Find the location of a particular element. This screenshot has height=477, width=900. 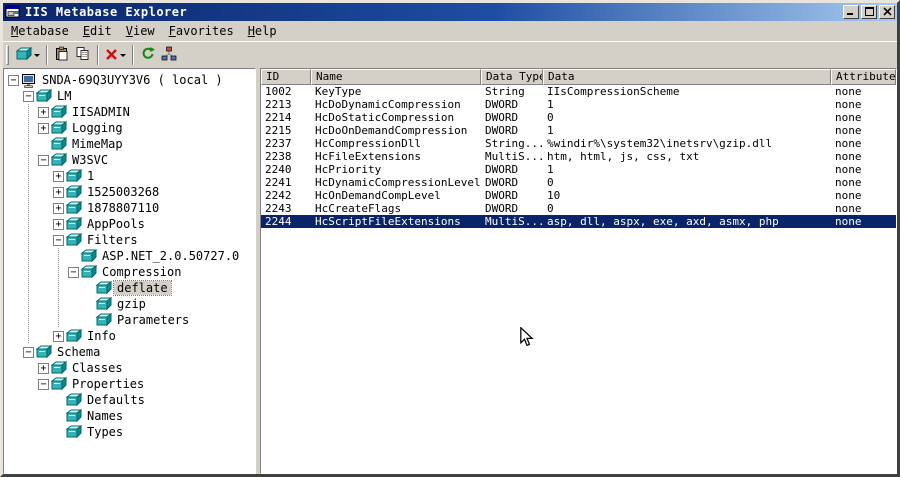

menu-favorites: Favorites is located at coordinates (201, 31).